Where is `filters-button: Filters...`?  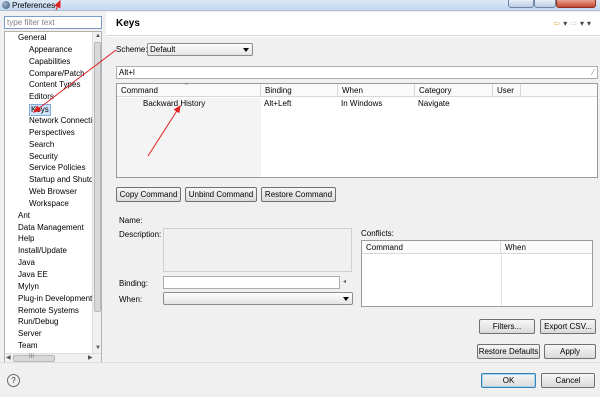
filters-button: Filters... is located at coordinates (507, 326).